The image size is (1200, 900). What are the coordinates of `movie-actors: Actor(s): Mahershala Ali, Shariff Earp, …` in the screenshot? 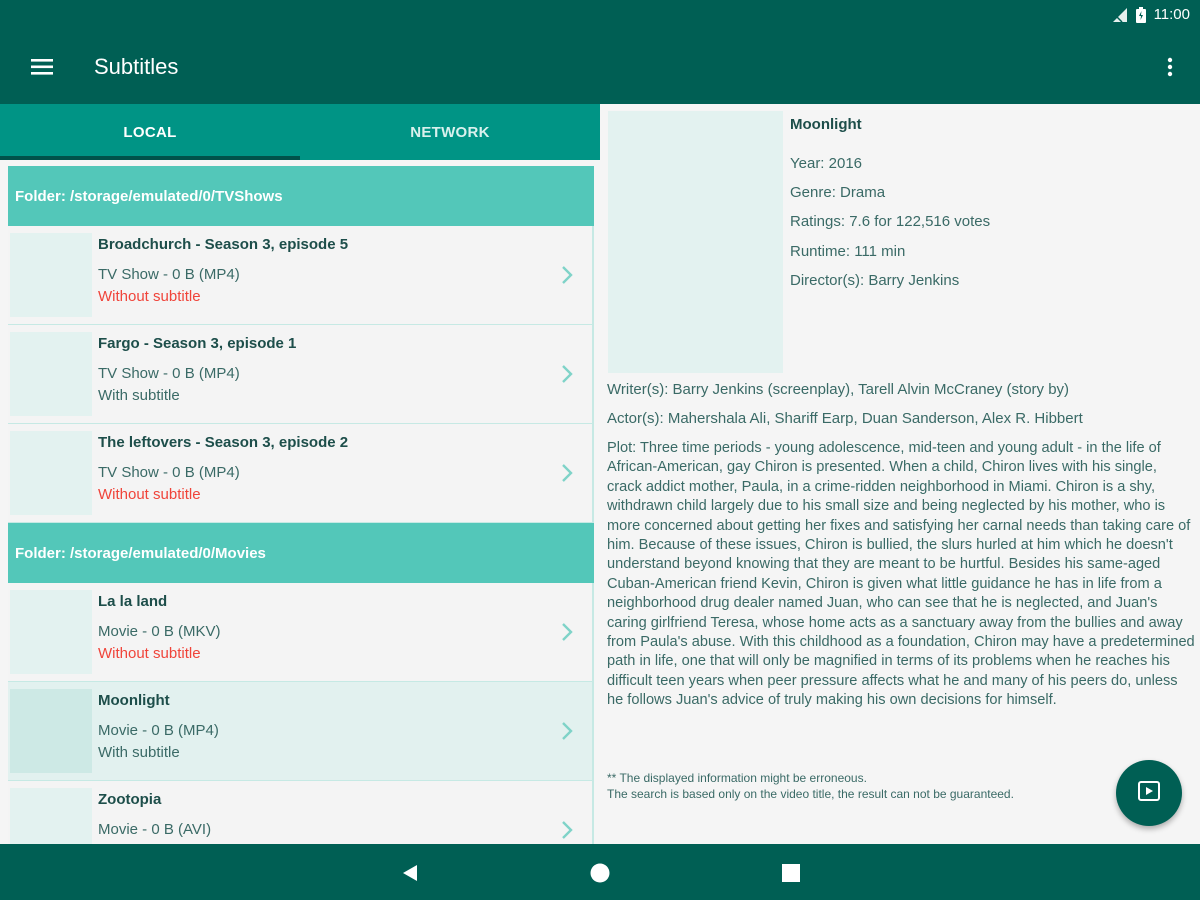 It's located at (845, 418).